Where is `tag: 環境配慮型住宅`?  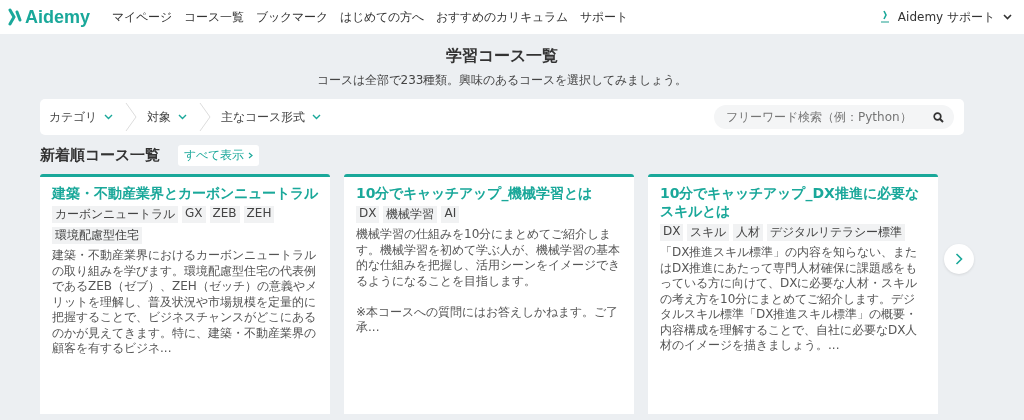 tag: 環境配慮型住宅 is located at coordinates (97, 235).